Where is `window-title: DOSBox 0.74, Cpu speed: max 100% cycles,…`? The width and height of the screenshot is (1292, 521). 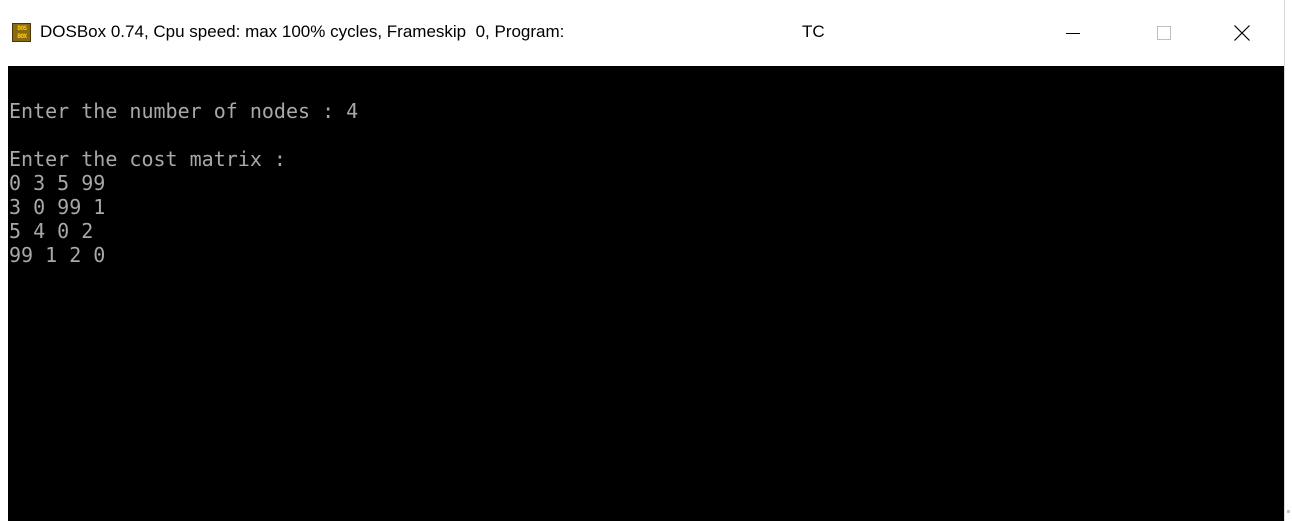
window-title: DOSBox 0.74, Cpu speed: max 100% cycles,… is located at coordinates (302, 31).